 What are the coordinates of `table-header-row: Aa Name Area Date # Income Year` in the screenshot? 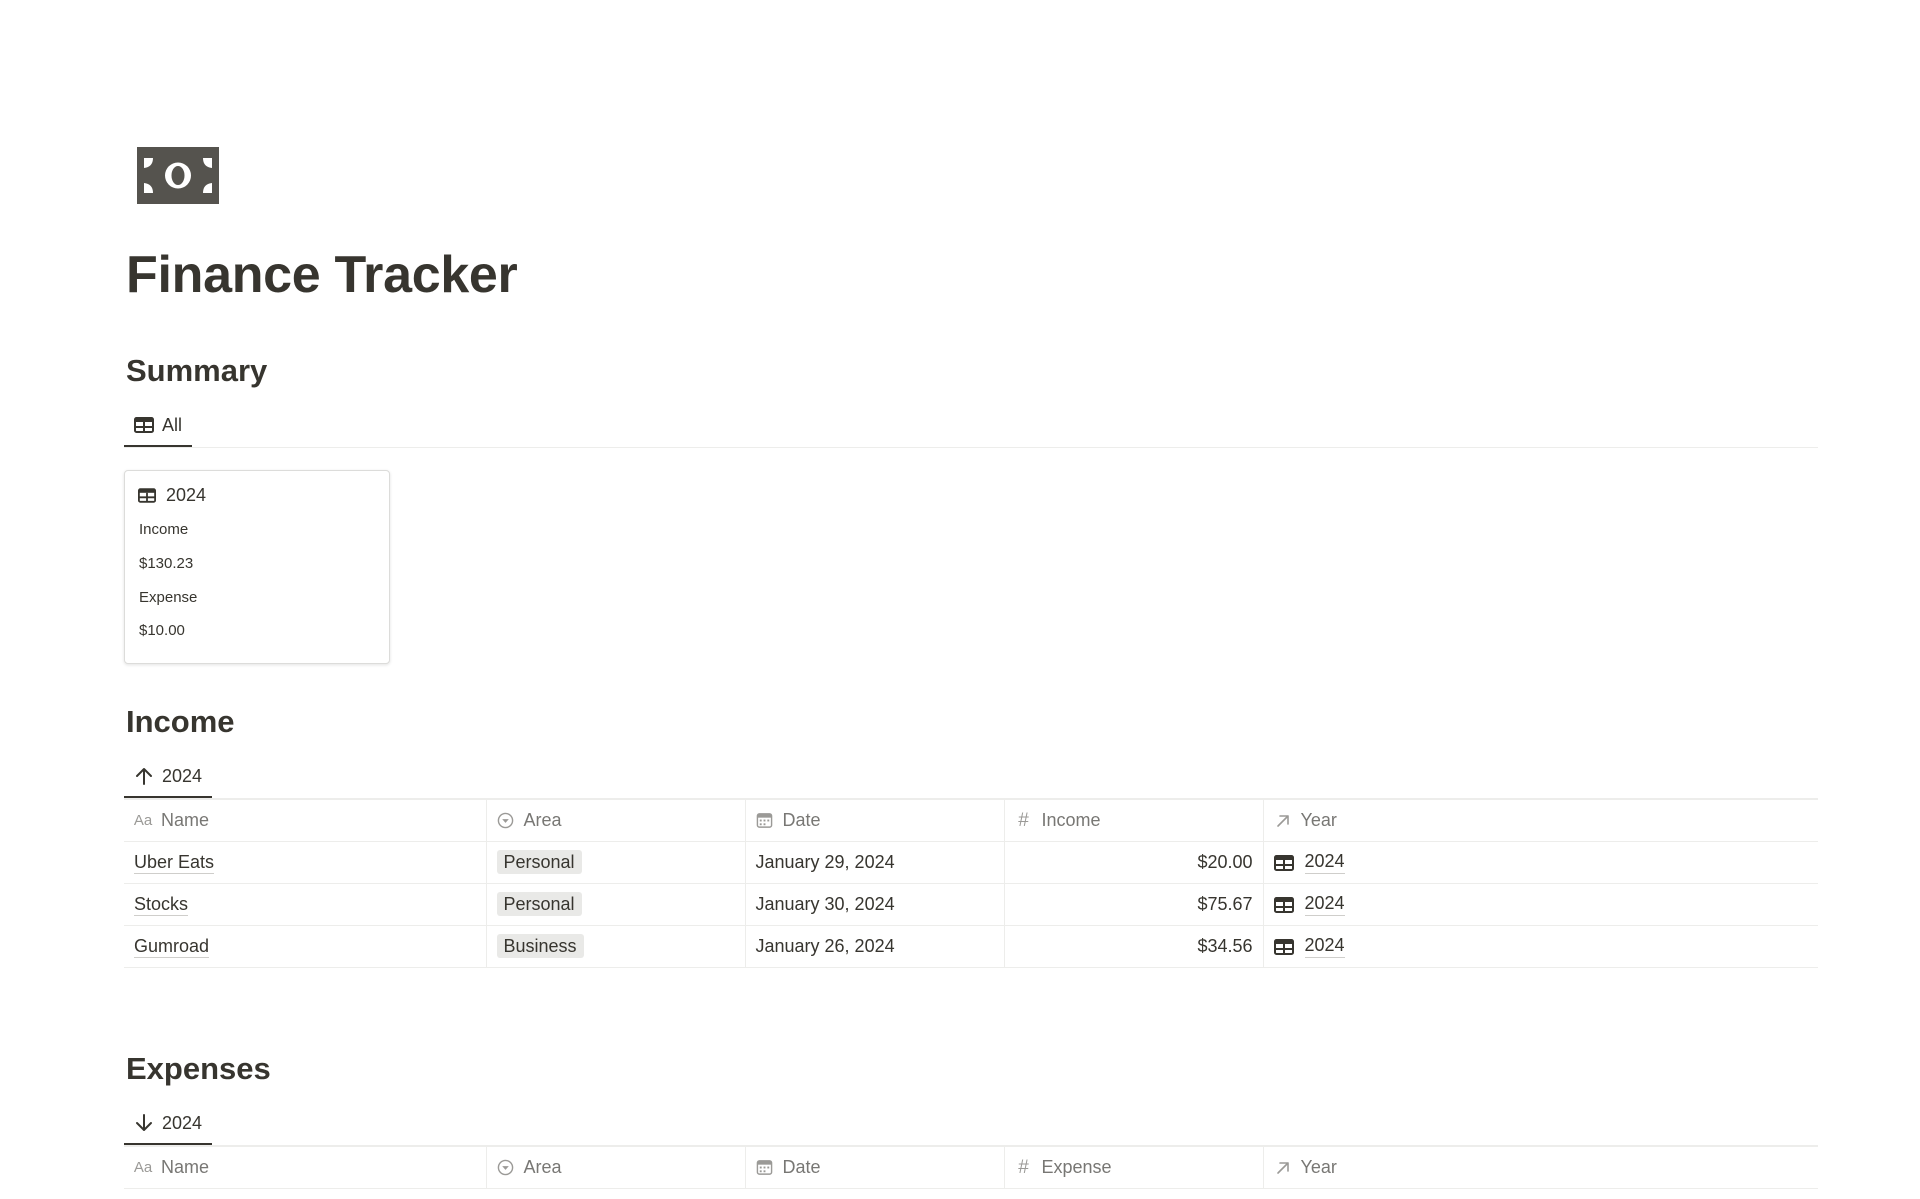 It's located at (971, 820).